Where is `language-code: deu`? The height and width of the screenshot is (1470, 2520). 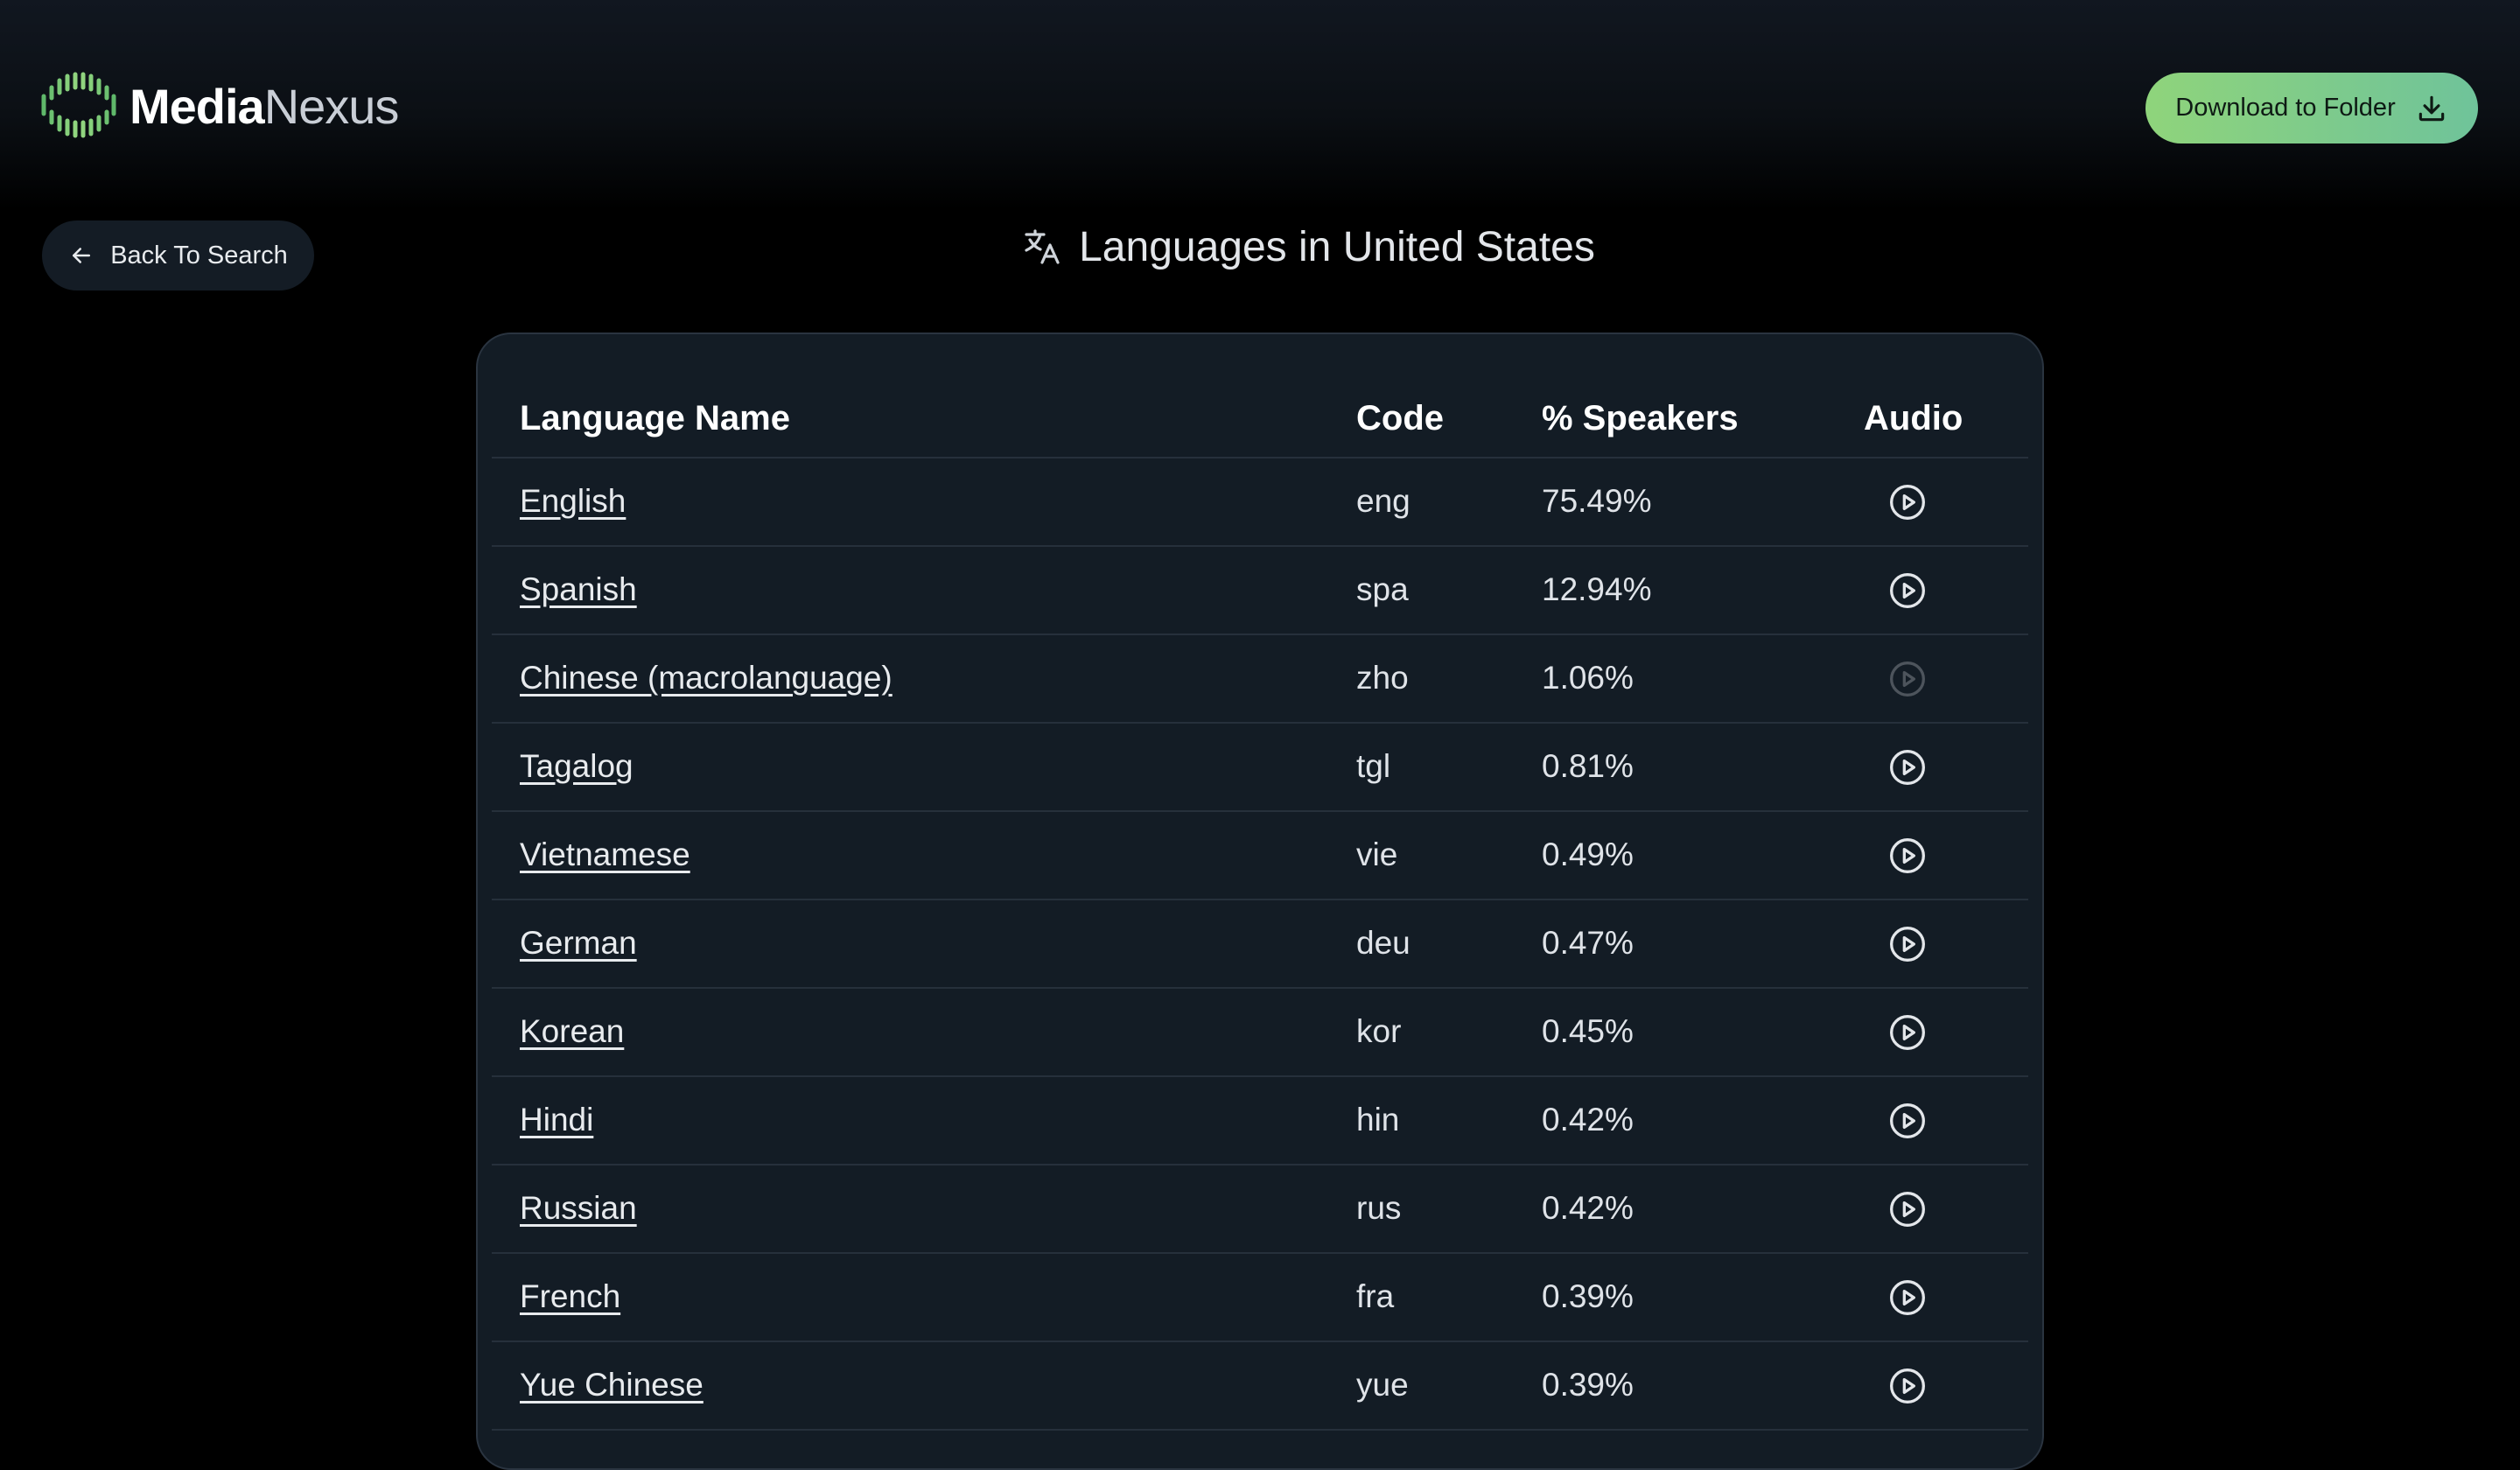
language-code: deu is located at coordinates (1383, 943).